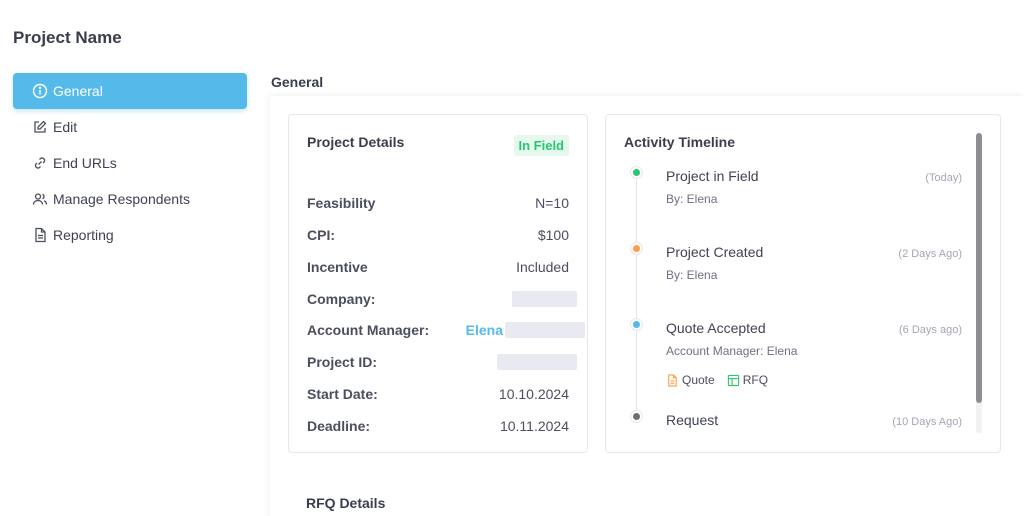  Describe the element at coordinates (446, 330) in the screenshot. I see `detail-row-account-manager: Account Manager: Elena` at that location.